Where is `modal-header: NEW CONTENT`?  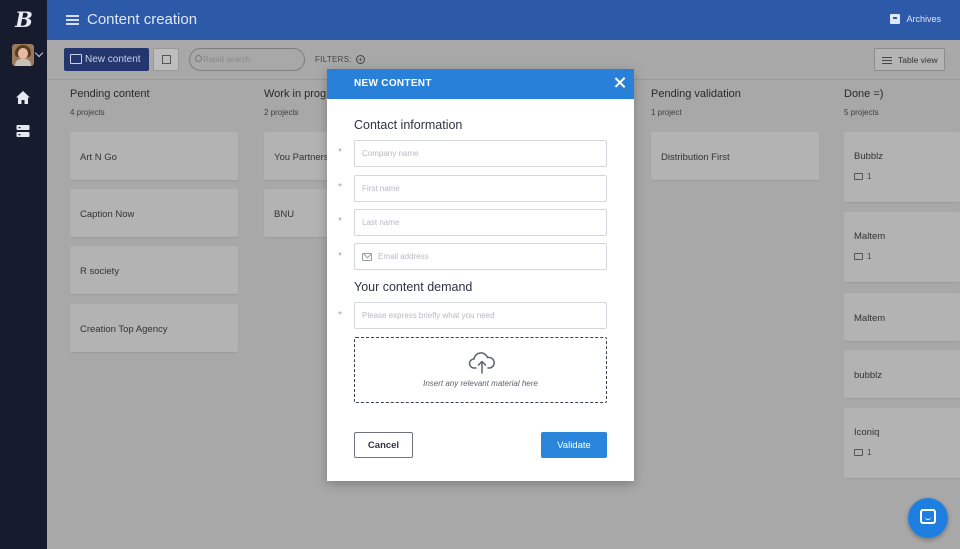
modal-header: NEW CONTENT is located at coordinates (480, 84).